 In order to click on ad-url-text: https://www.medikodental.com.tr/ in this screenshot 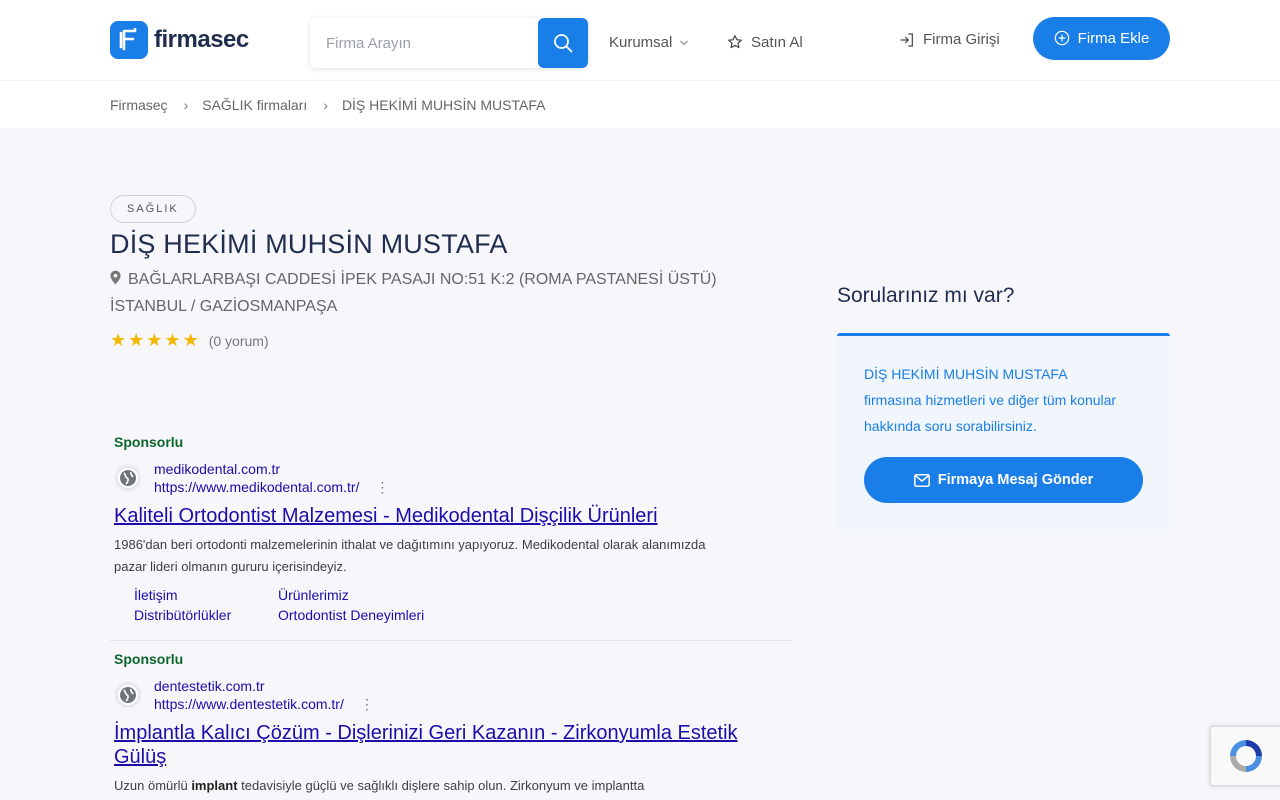, I will do `click(257, 487)`.